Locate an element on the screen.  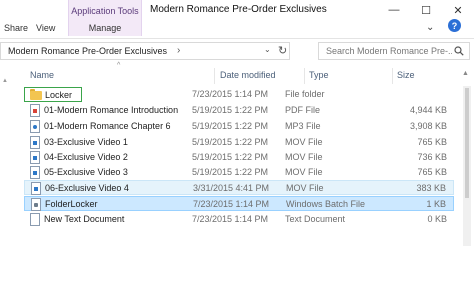
breadcrumb-chevron-icon: › is located at coordinates (178, 50).